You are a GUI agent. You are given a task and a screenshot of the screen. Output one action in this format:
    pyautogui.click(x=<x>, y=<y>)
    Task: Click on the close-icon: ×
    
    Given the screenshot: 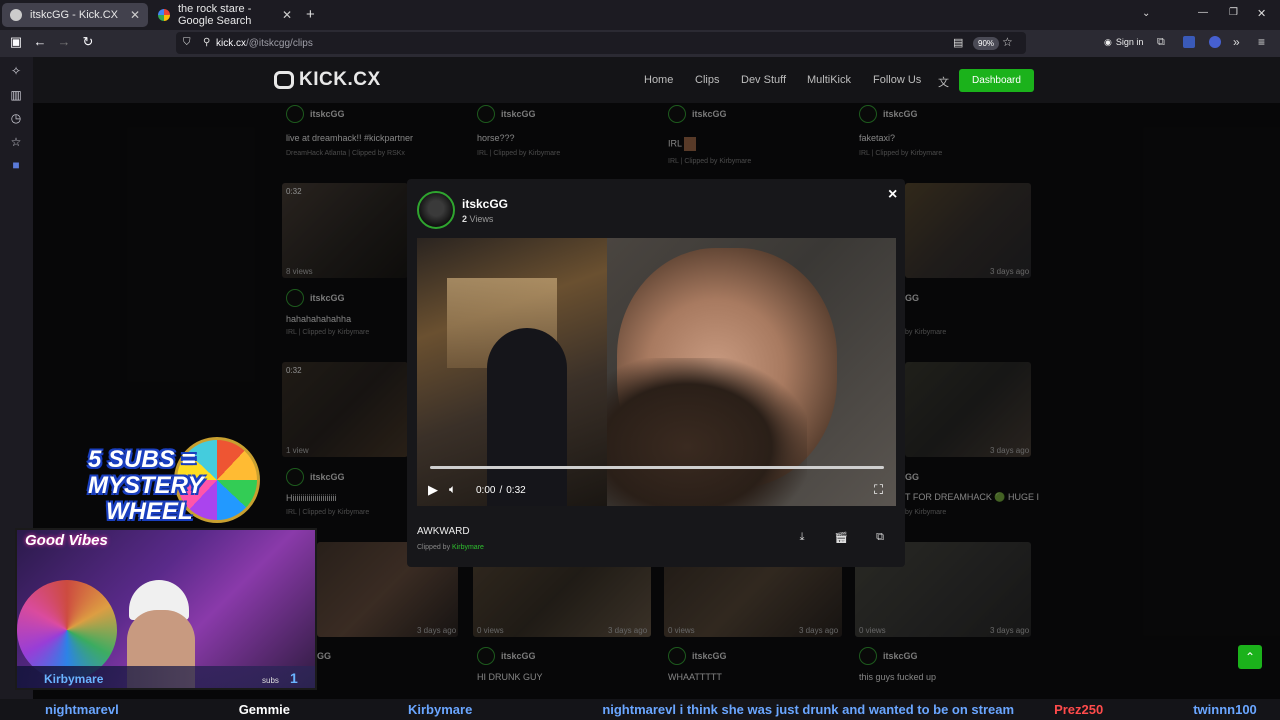 What is the action you would take?
    pyautogui.click(x=892, y=195)
    